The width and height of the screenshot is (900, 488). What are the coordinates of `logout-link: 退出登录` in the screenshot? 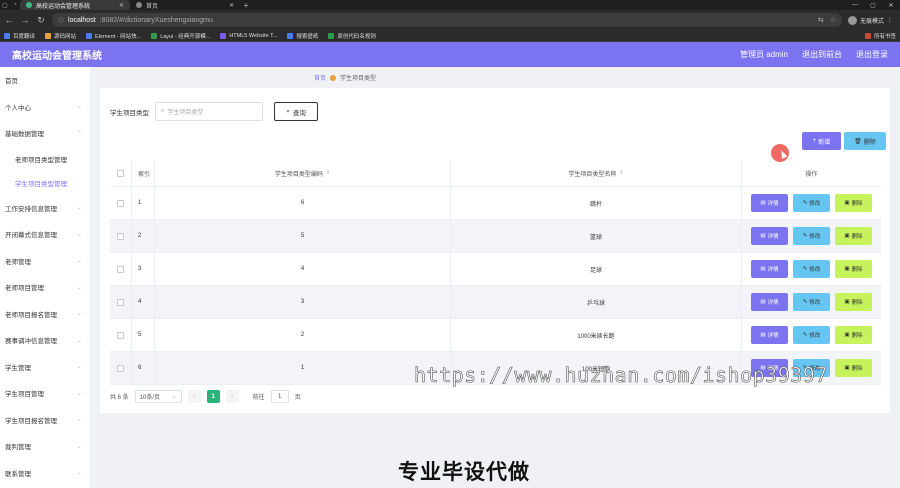 It's located at (872, 54).